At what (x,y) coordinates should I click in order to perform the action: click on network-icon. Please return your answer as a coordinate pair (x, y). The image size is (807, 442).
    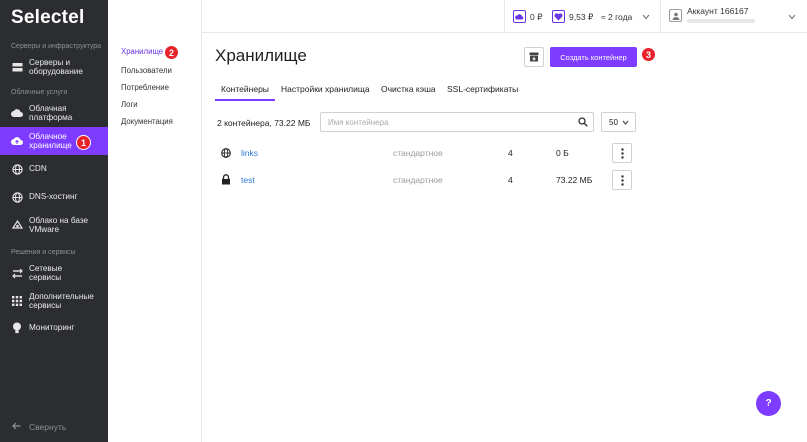
    Looking at the image, I should click on (17, 273).